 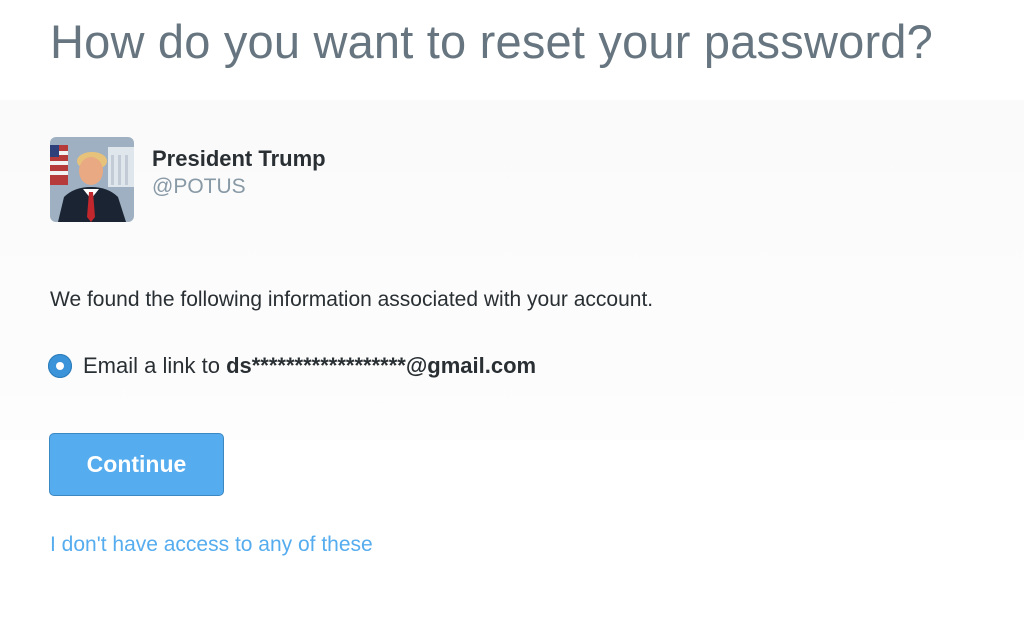 What do you see at coordinates (239, 173) in the screenshot?
I see `account-details: President Trump @POTUS` at bounding box center [239, 173].